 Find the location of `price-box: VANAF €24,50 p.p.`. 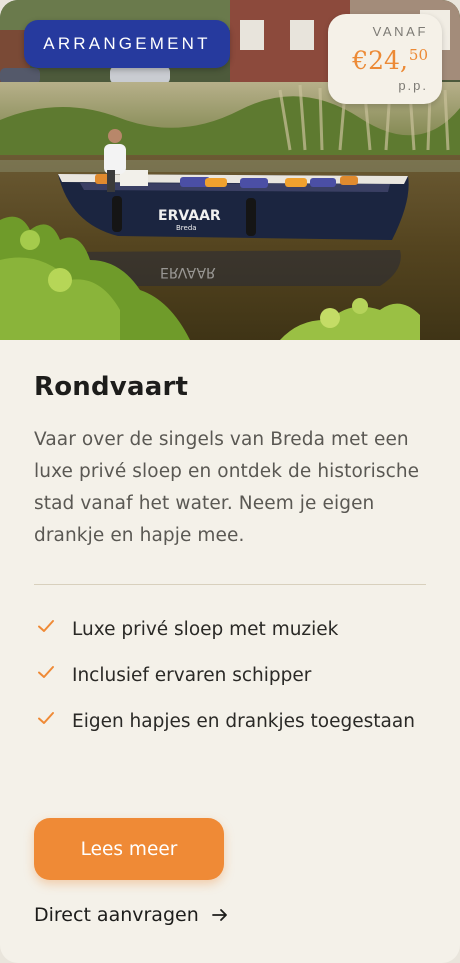

price-box: VANAF €24,50 p.p. is located at coordinates (385, 59).